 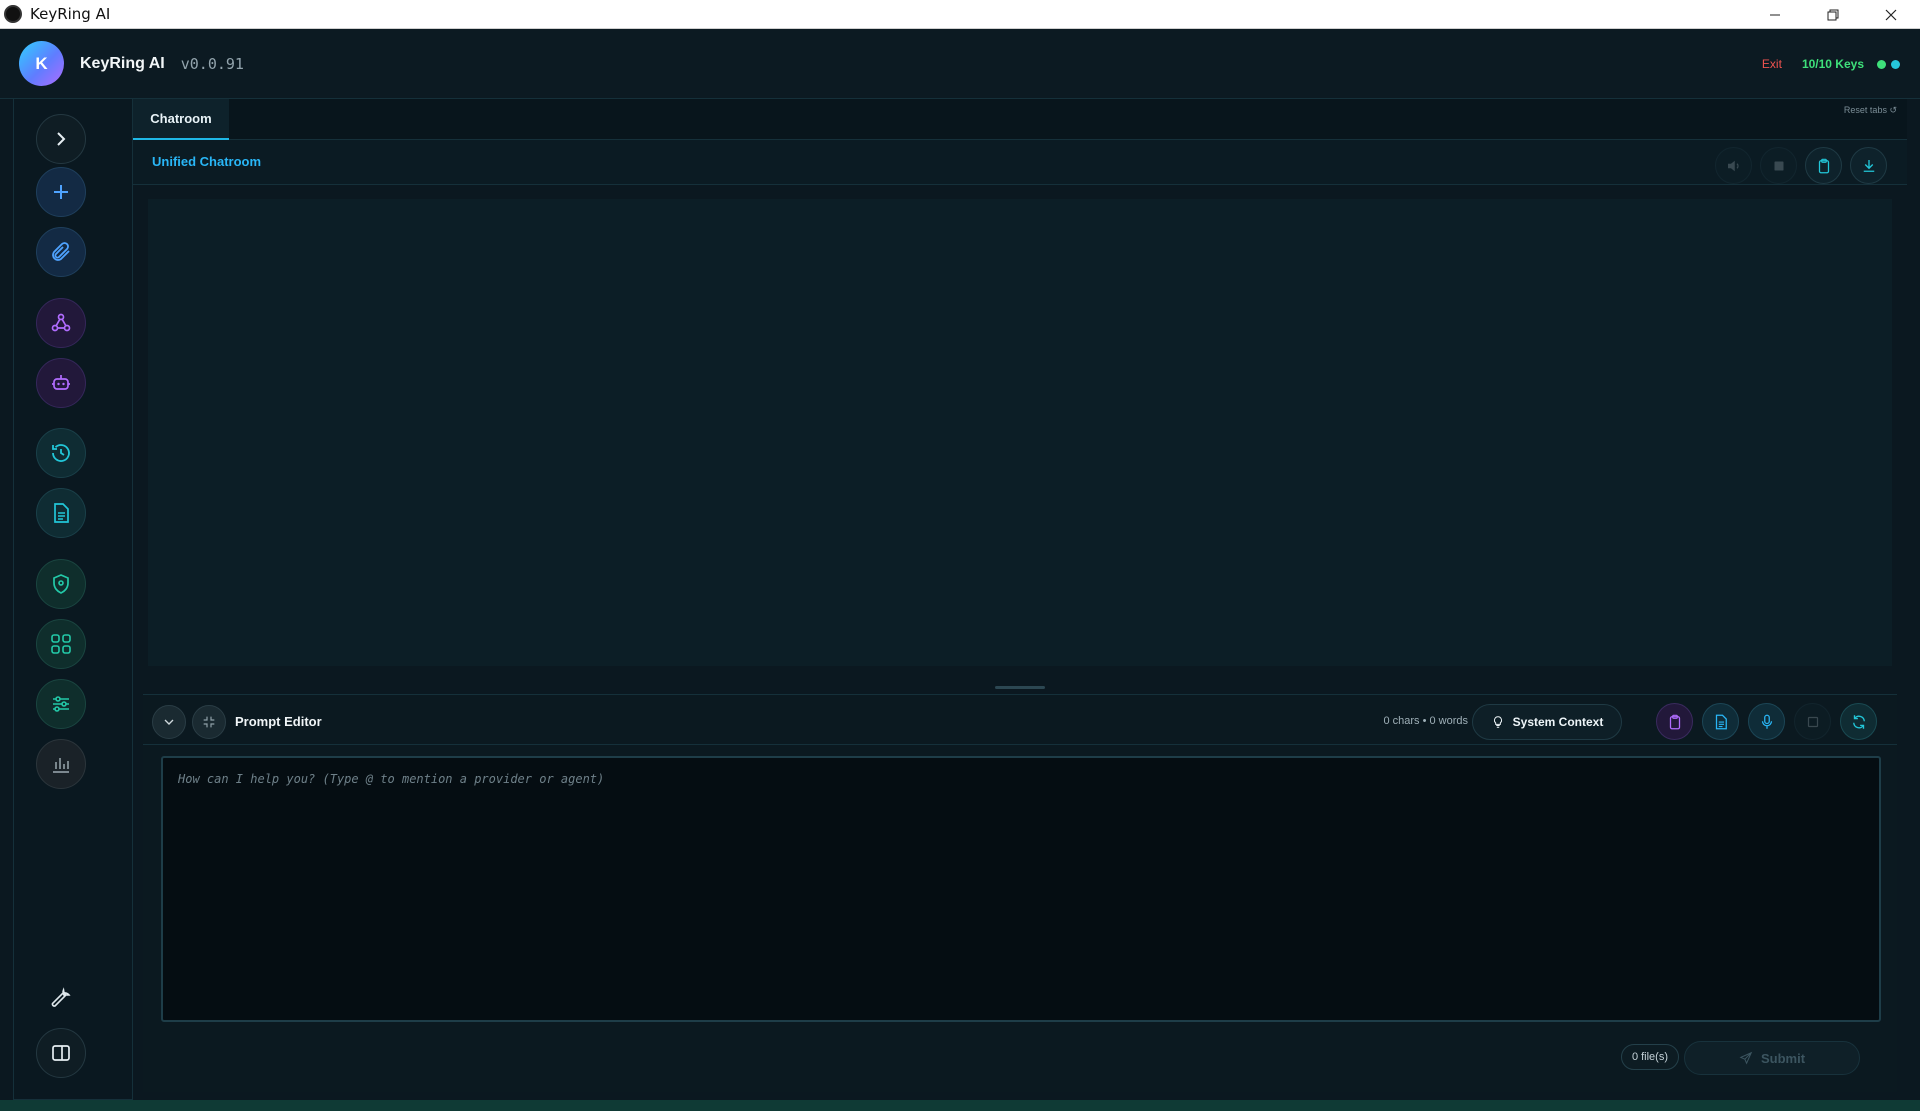 I want to click on exit-button: Exit, so click(x=1772, y=64).